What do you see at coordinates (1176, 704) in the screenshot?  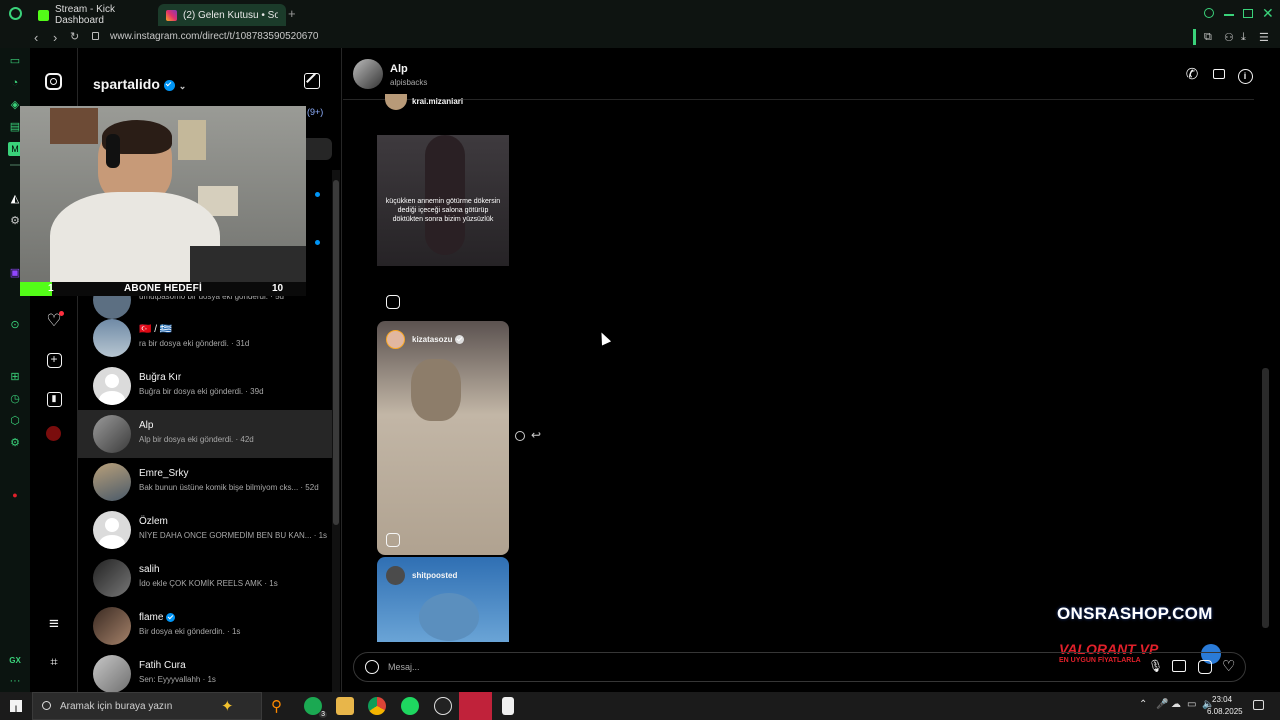 I see `tray-onedrive-icon: ☁` at bounding box center [1176, 704].